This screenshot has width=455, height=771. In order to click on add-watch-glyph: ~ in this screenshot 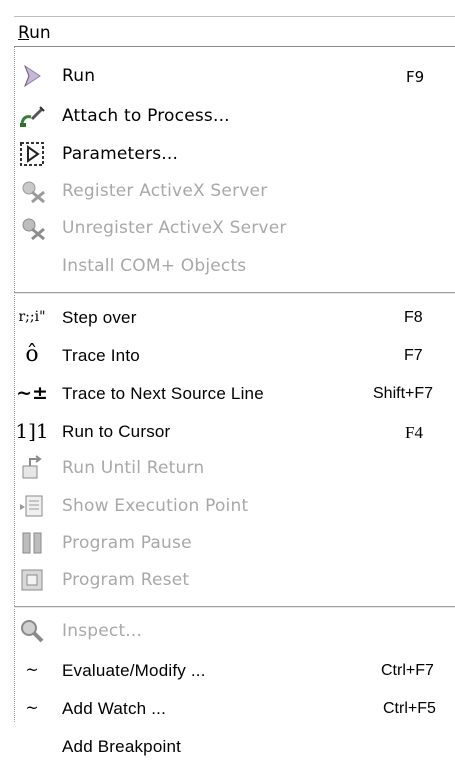, I will do `click(32, 707)`.